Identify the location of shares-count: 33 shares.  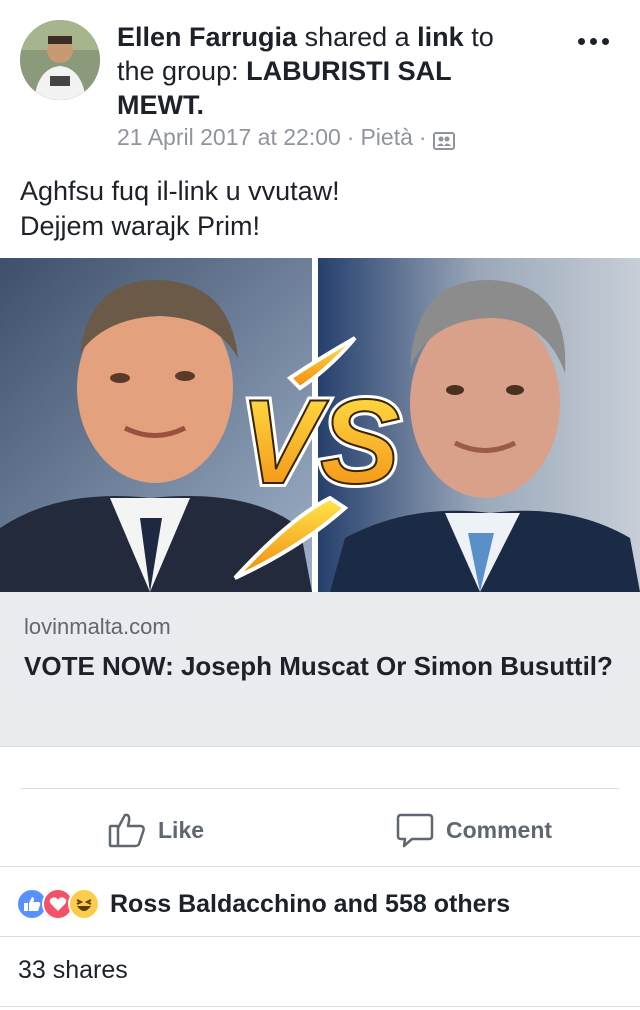
(73, 970).